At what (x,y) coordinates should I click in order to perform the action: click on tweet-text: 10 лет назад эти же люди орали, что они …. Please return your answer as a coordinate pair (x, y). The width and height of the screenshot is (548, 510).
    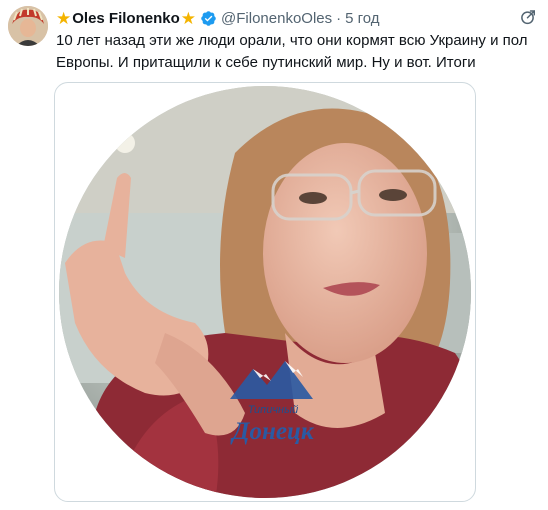
    Looking at the image, I should click on (292, 51).